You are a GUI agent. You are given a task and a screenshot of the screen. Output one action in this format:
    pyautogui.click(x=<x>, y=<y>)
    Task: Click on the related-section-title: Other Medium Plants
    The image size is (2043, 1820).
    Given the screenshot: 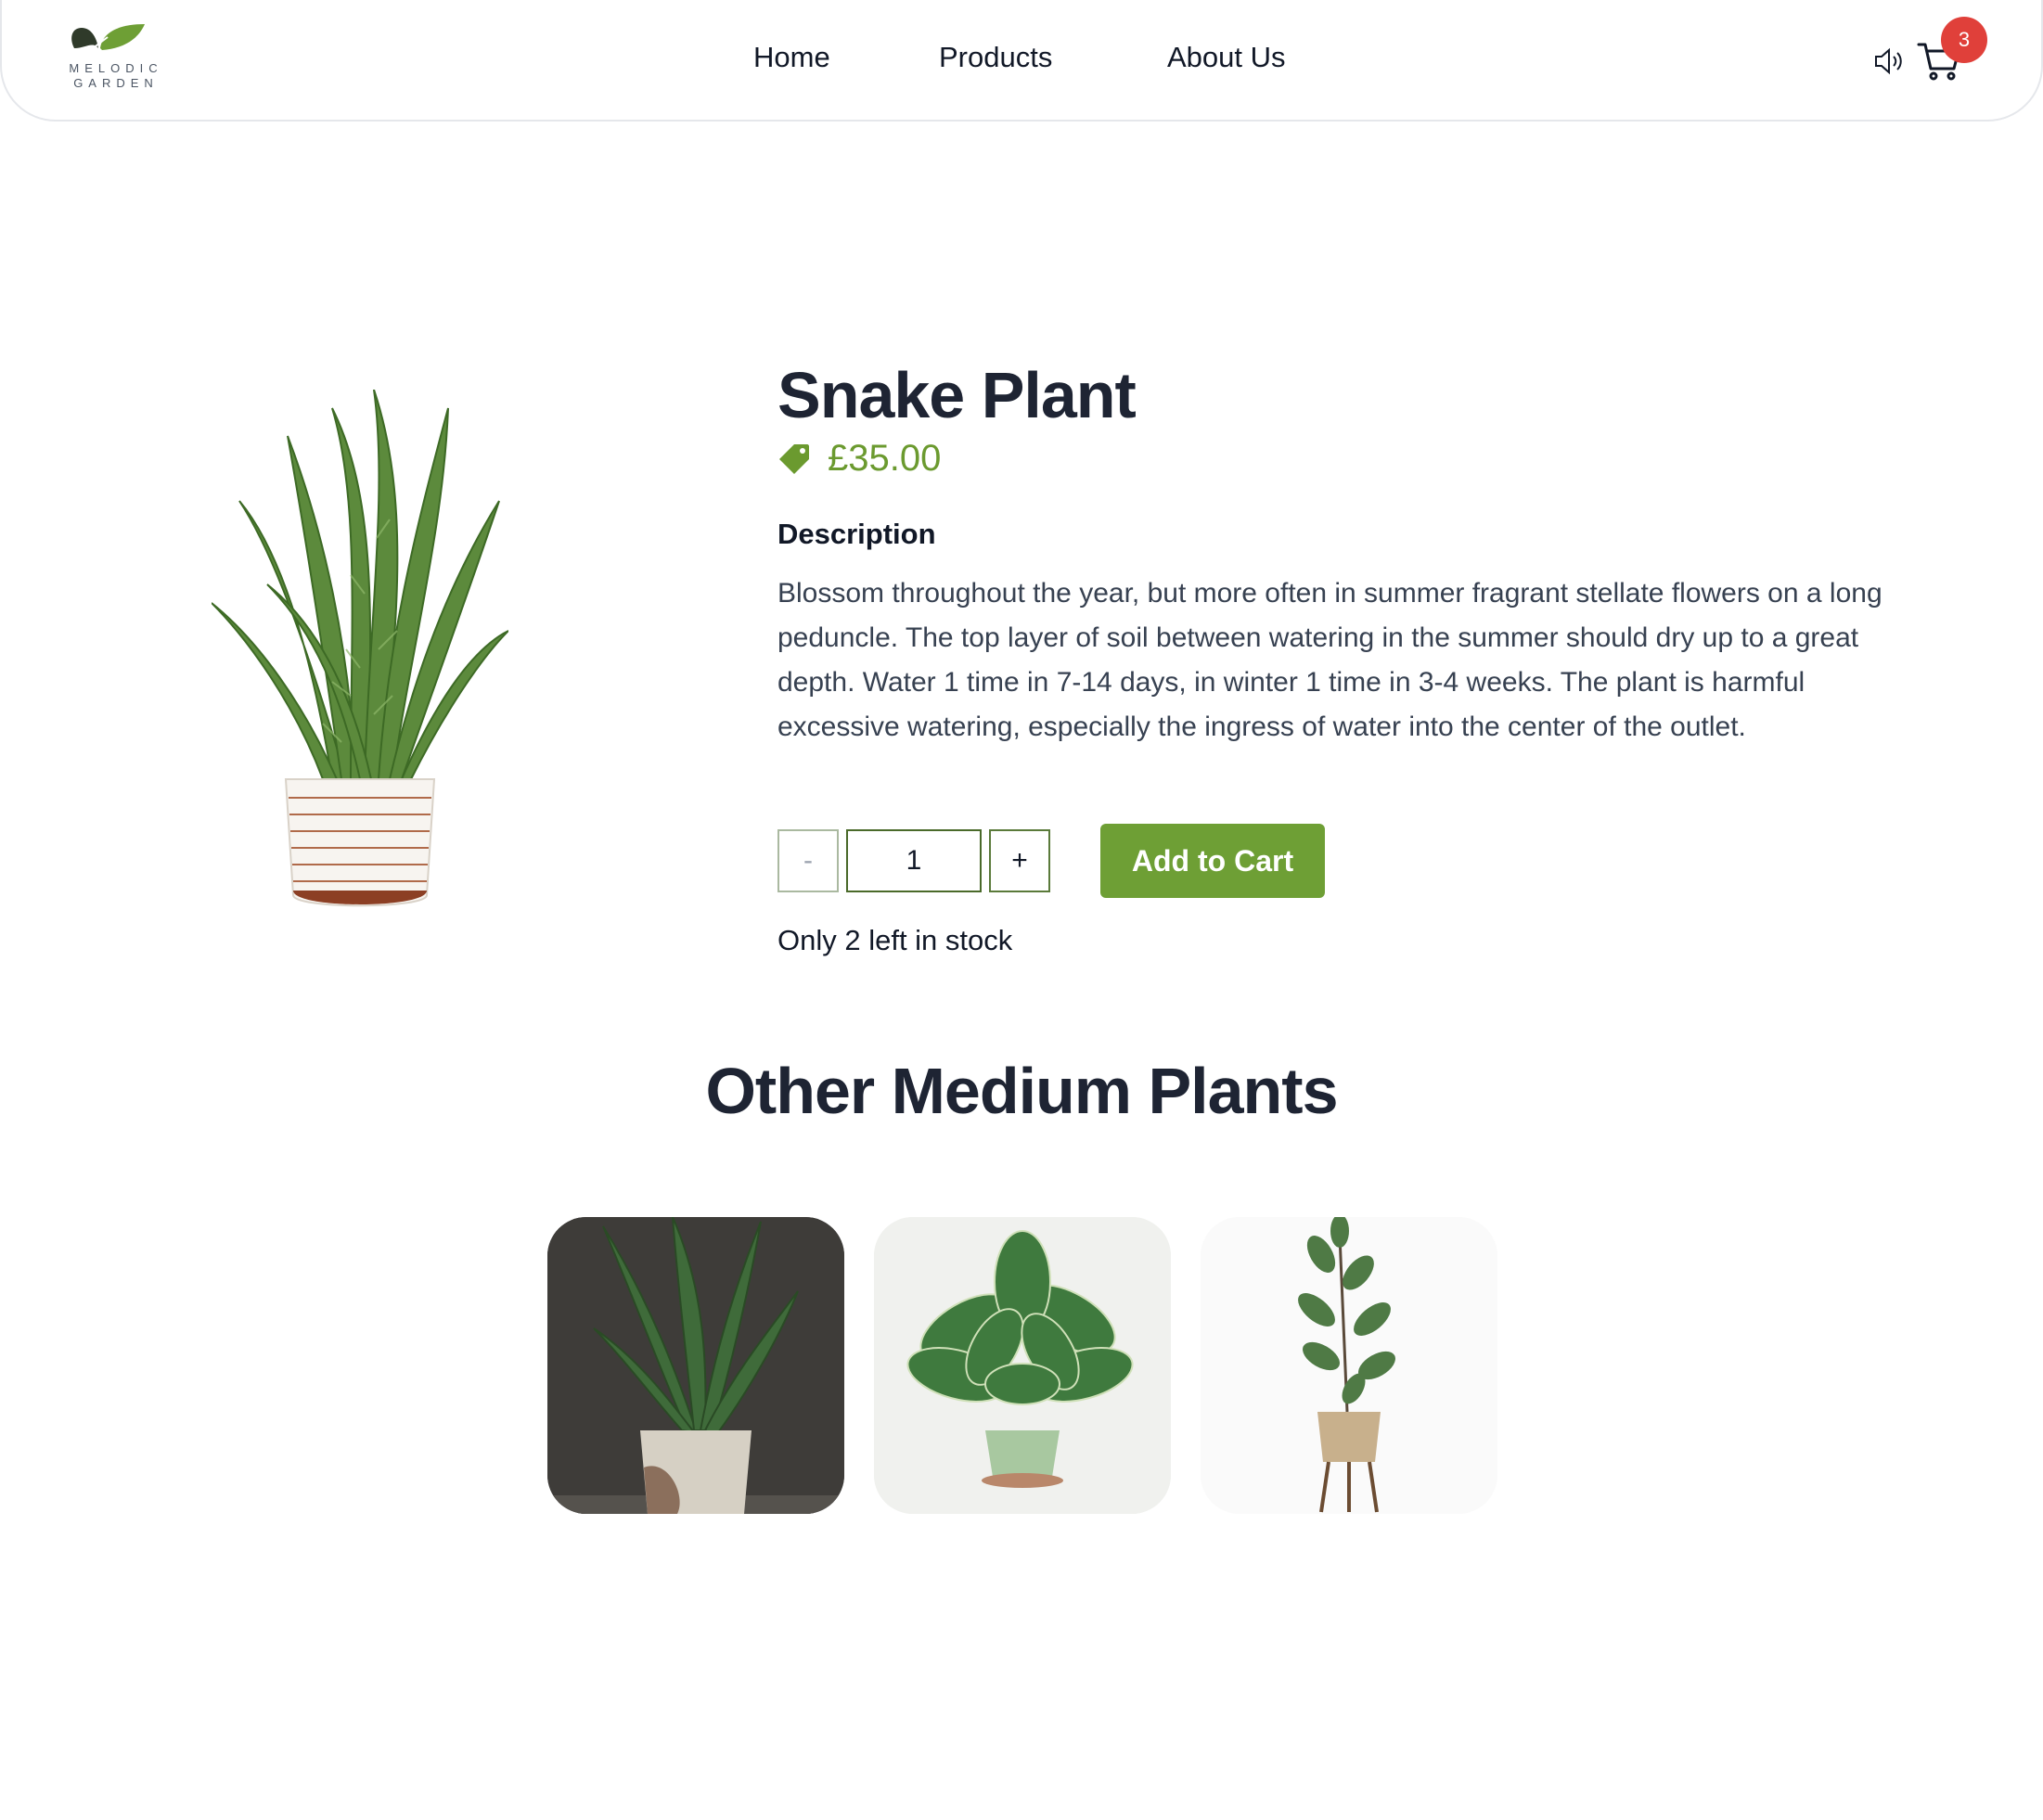 What is the action you would take?
    pyautogui.click(x=1021, y=1091)
    